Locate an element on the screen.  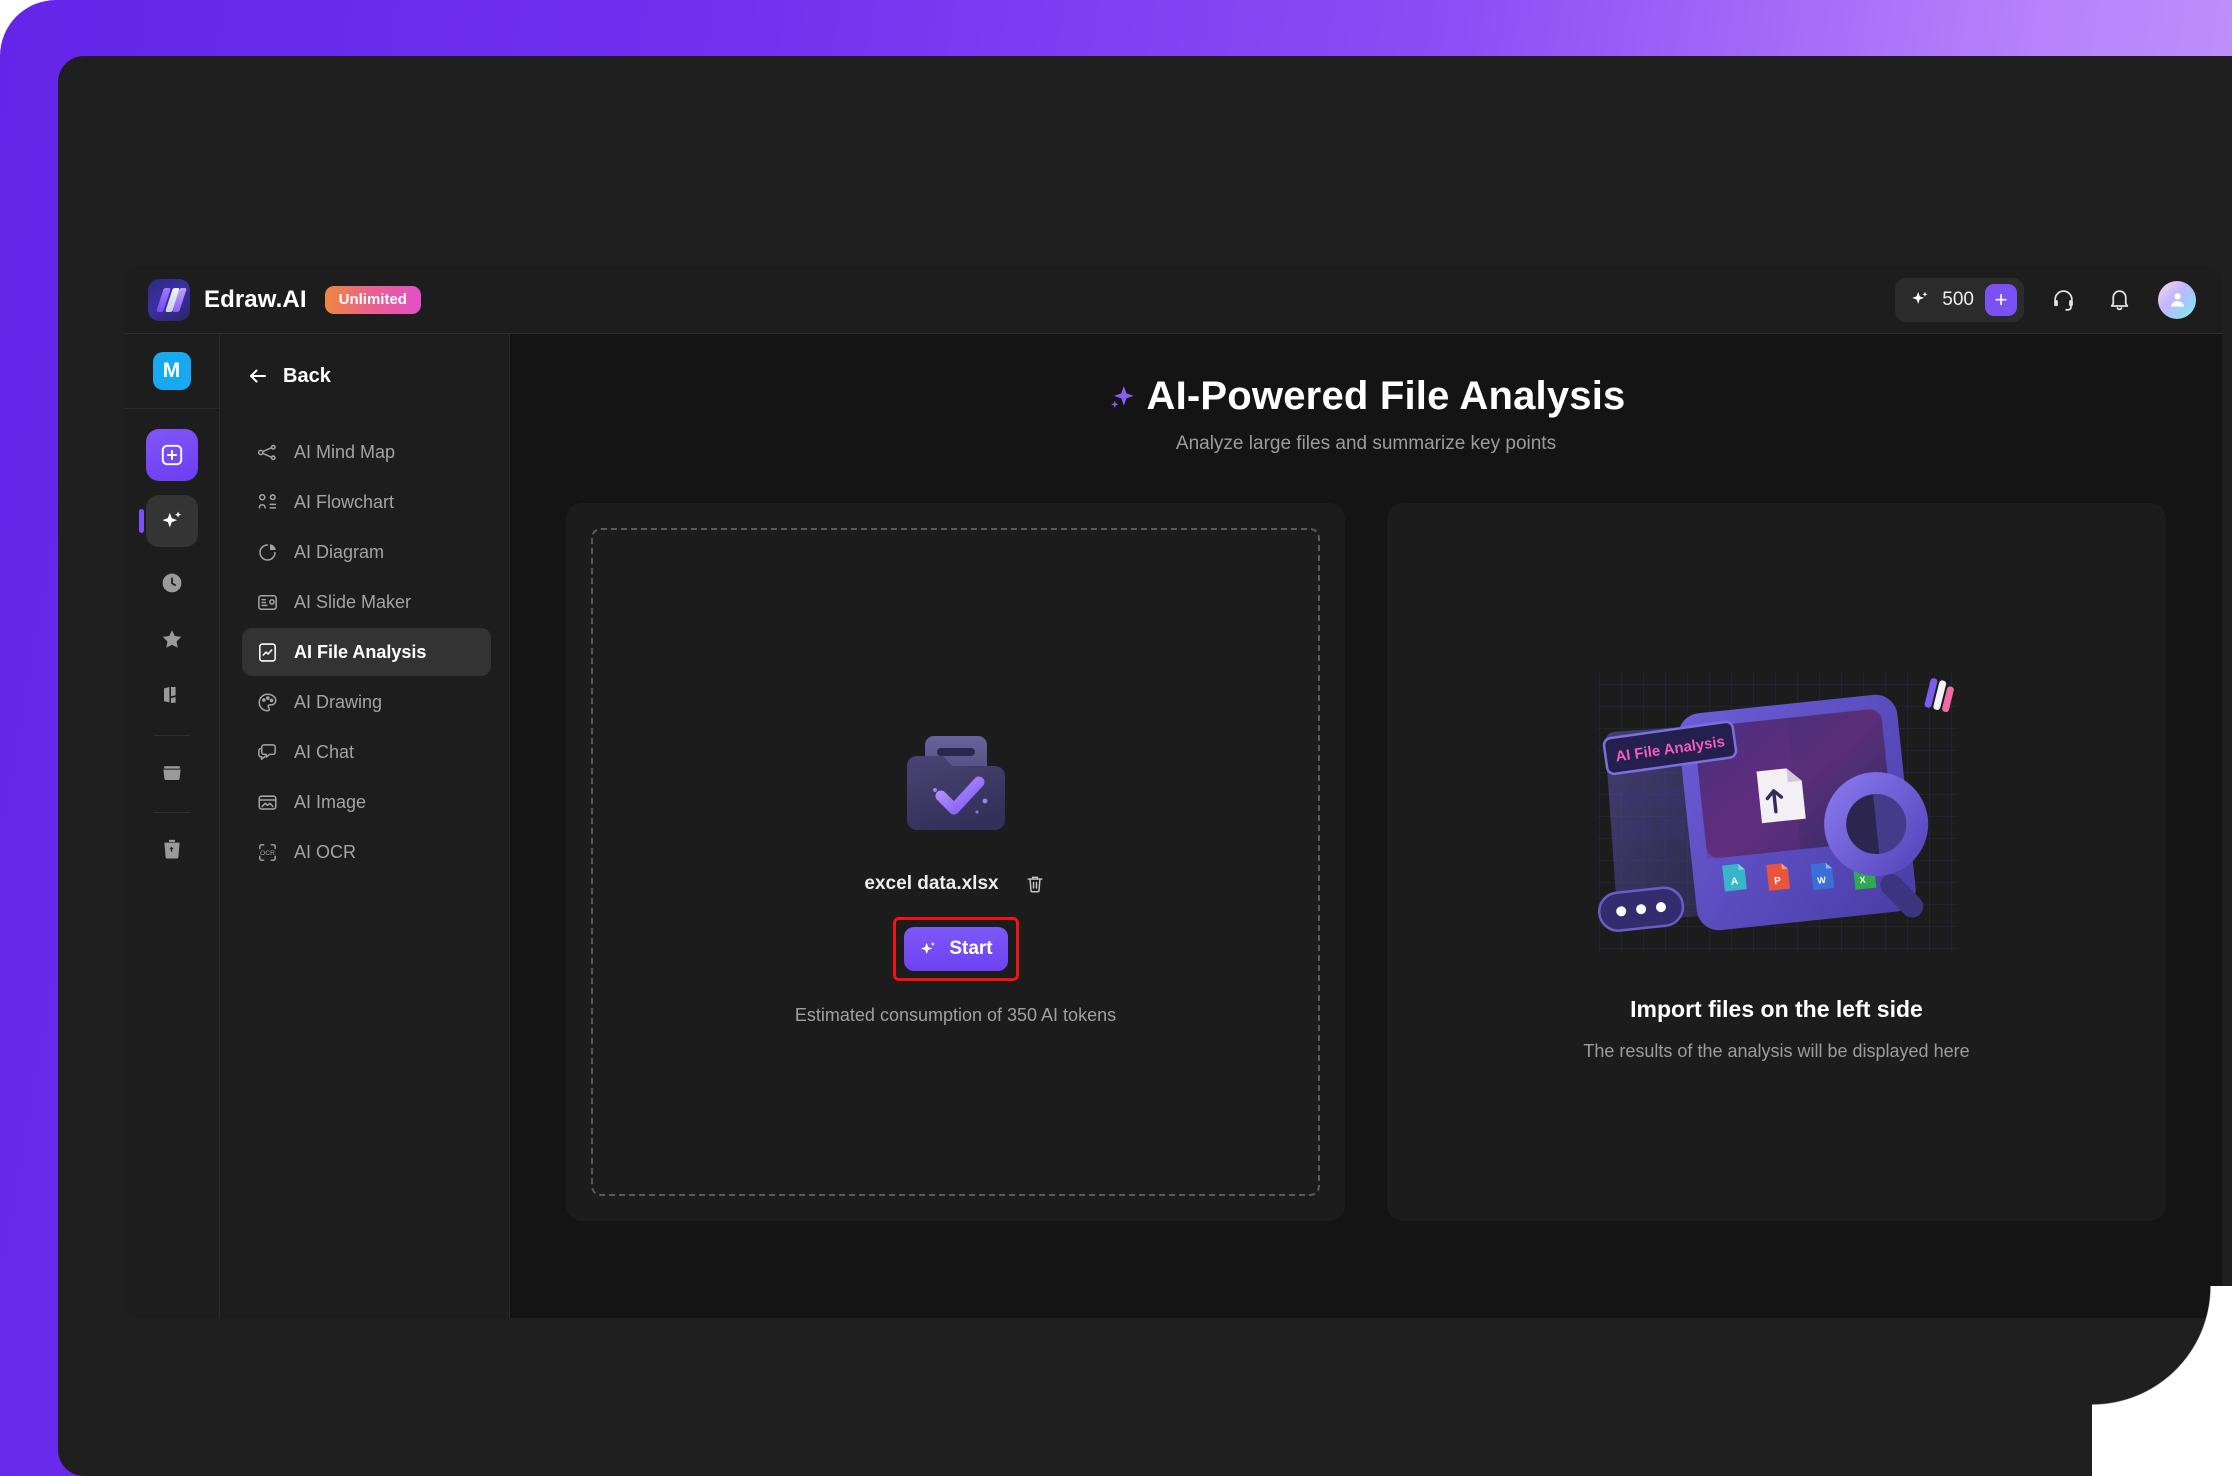
user-icon is located at coordinates (2177, 300).